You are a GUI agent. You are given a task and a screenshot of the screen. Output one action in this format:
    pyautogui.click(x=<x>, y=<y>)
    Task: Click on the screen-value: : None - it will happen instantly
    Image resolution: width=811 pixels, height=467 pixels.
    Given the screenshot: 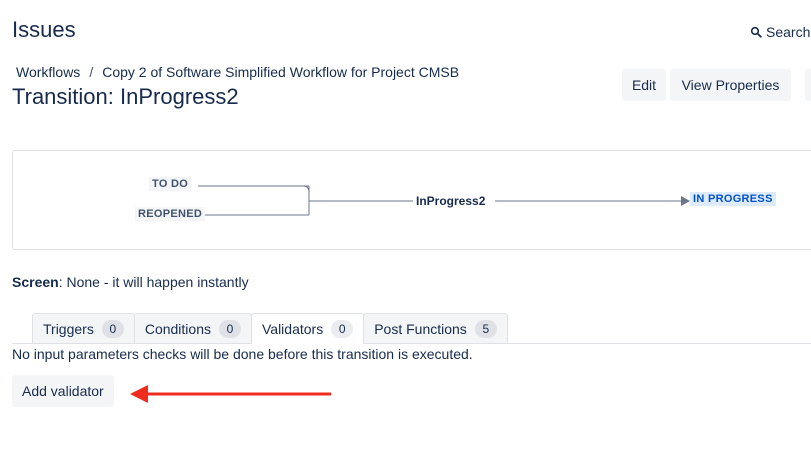 What is the action you would take?
    pyautogui.click(x=153, y=282)
    